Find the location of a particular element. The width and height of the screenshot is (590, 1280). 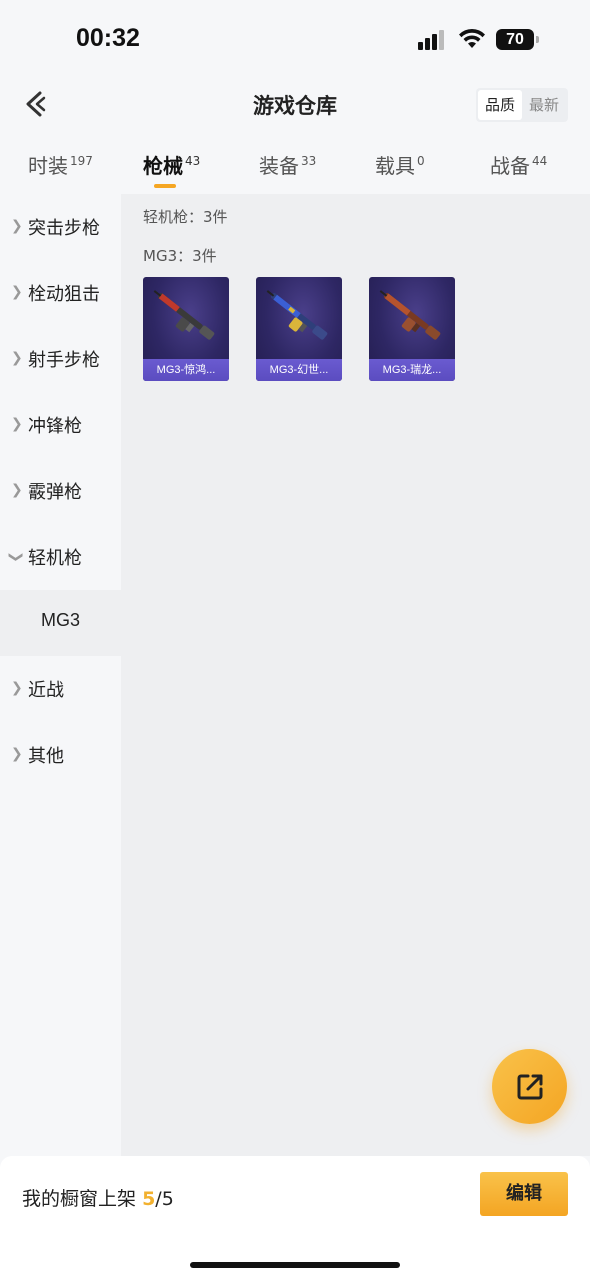

tab-count: 43 is located at coordinates (193, 161).